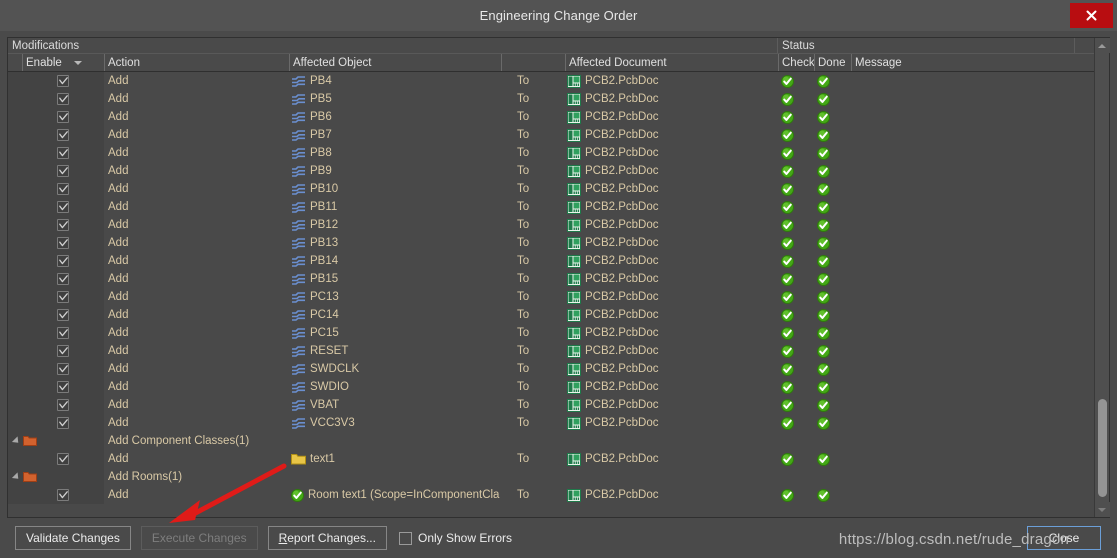 This screenshot has height=558, width=1117. What do you see at coordinates (551, 477) in the screenshot?
I see `grid-group-row: Add Rooms(1)` at bounding box center [551, 477].